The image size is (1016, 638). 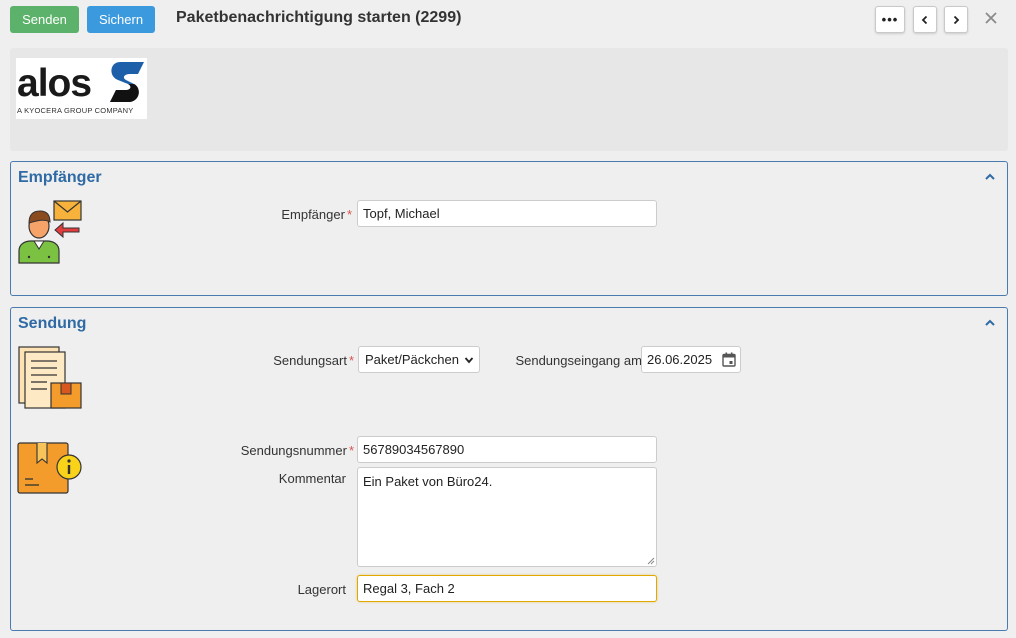 I want to click on shipment-number-label: Sendungsnummer *, so click(x=297, y=450).